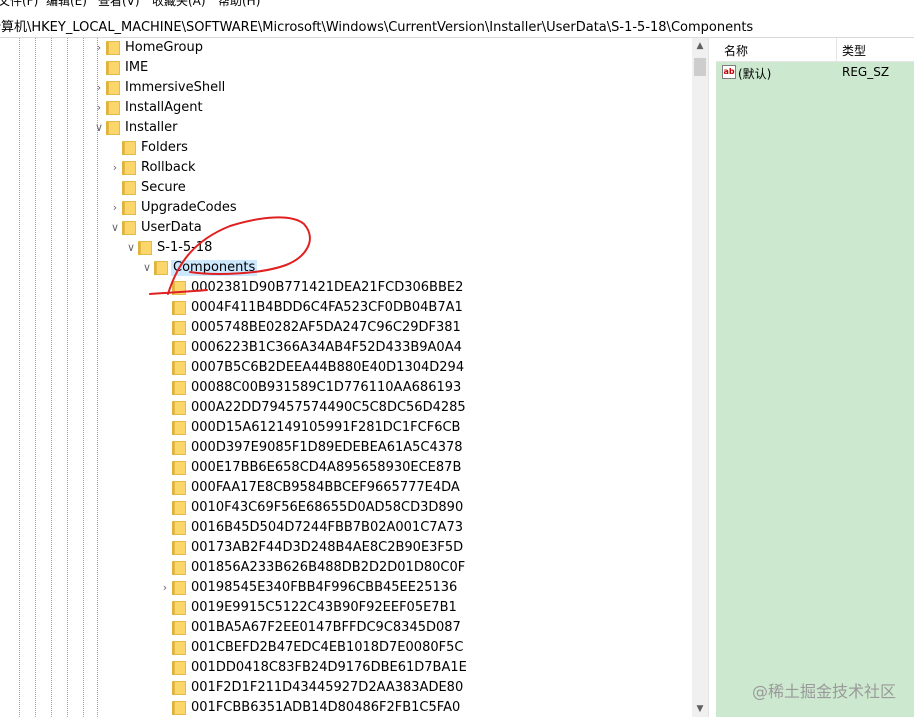  What do you see at coordinates (325, 428) in the screenshot?
I see `tree-node-label: 000D15A612149105991F281DC1FCF6CB` at bounding box center [325, 428].